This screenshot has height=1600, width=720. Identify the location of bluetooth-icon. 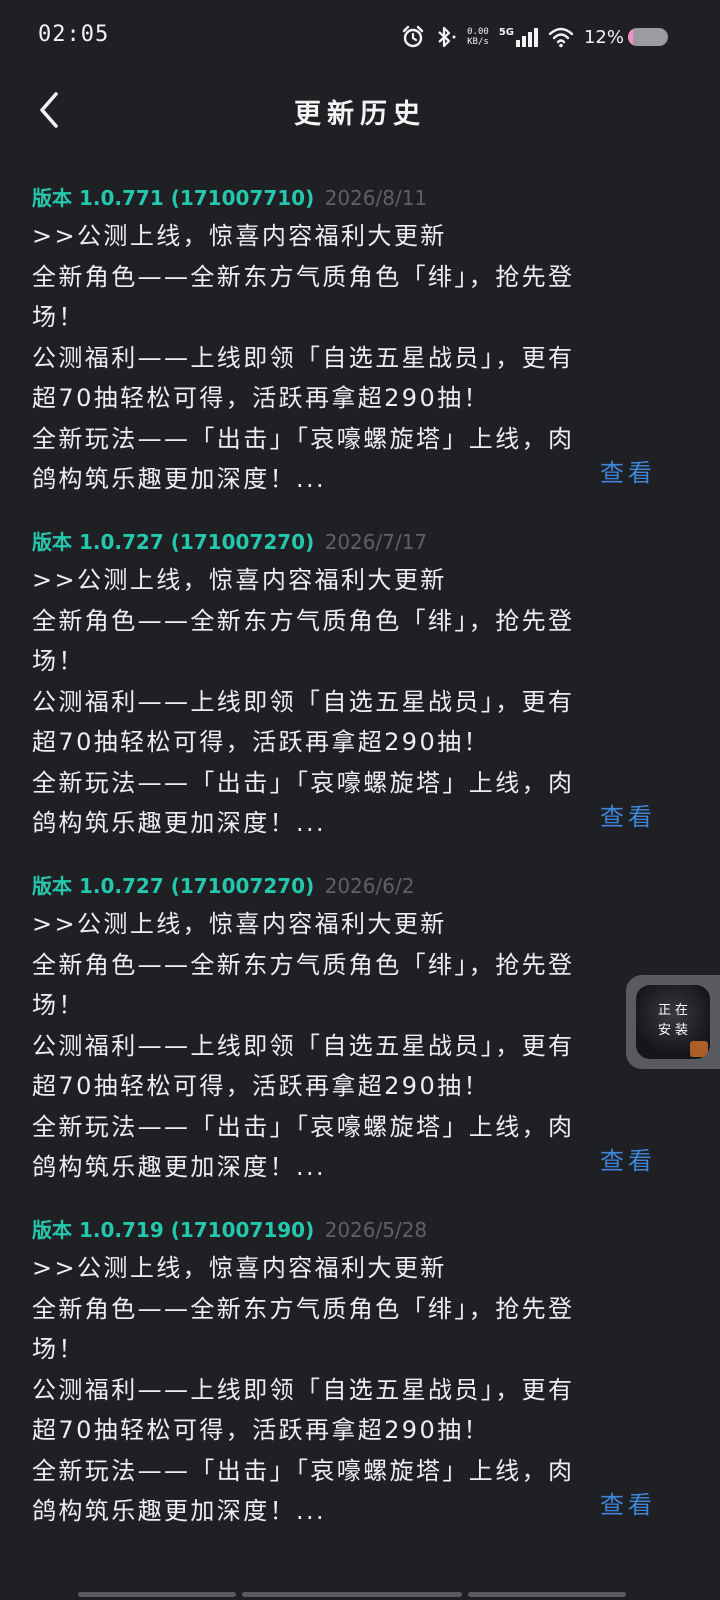
(446, 37).